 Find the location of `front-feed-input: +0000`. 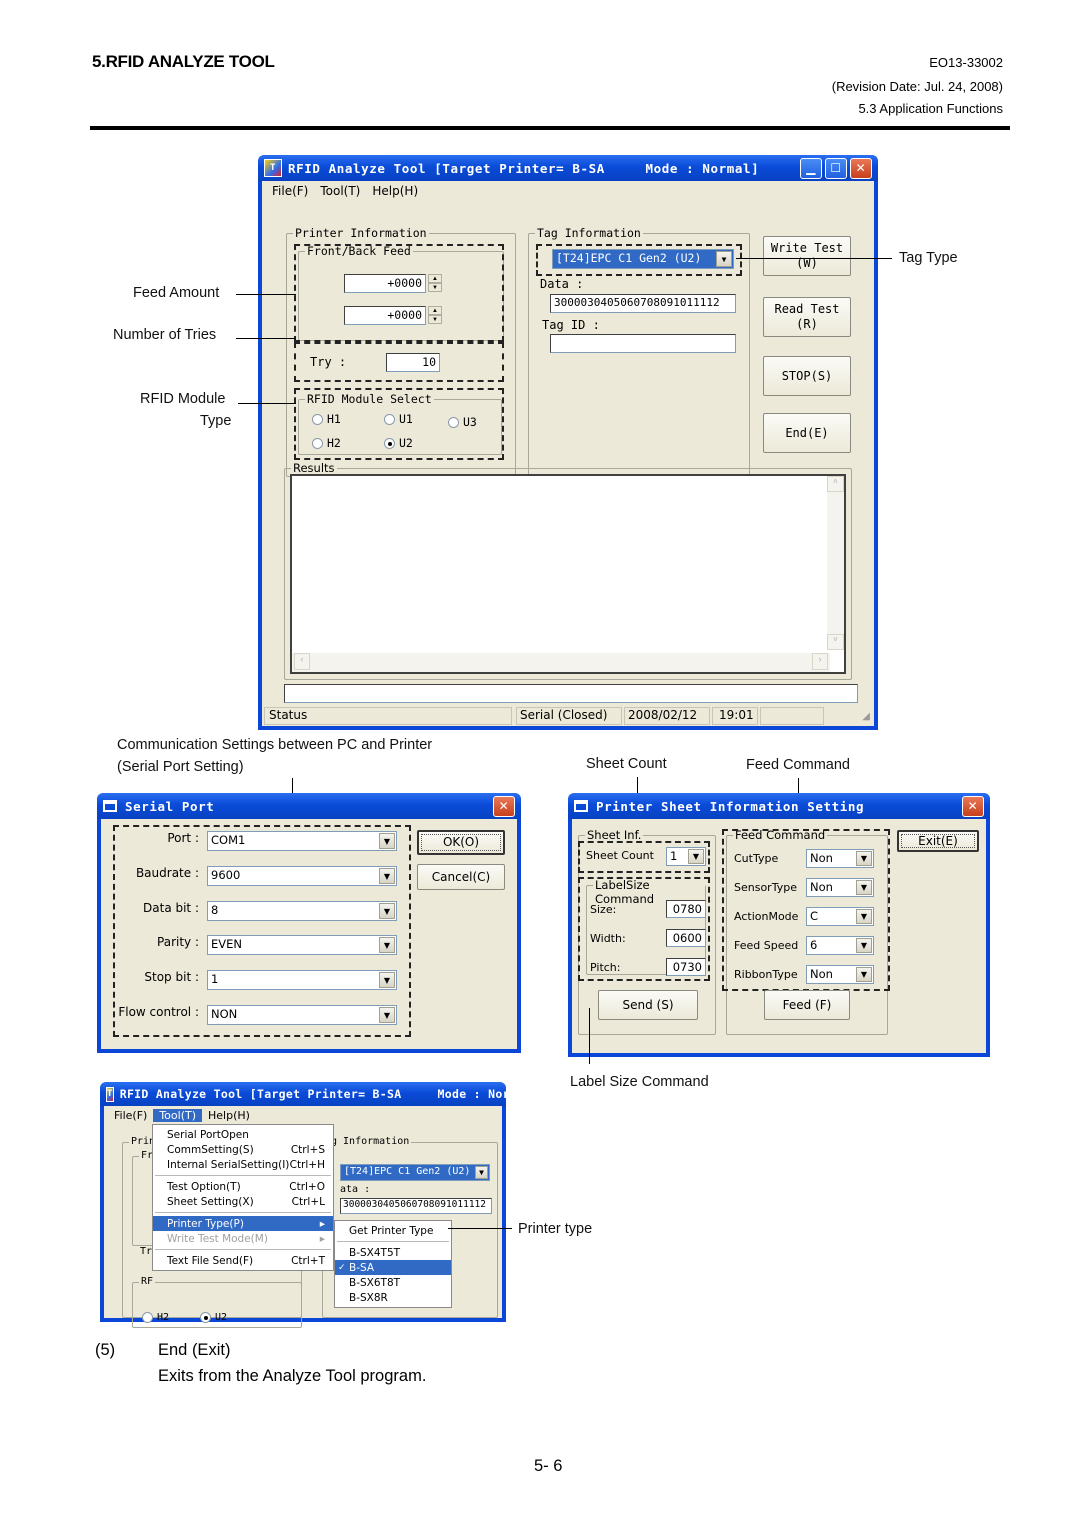

front-feed-input: +0000 is located at coordinates (385, 283).